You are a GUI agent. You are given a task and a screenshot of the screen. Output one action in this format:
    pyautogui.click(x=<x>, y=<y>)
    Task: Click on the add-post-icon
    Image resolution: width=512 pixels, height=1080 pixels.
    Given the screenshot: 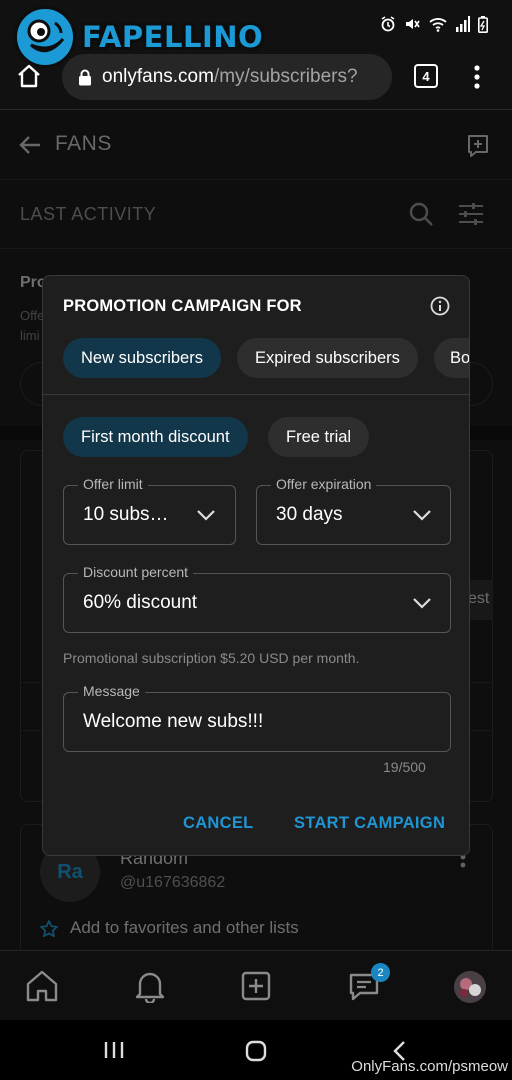 What is the action you would take?
    pyautogui.click(x=256, y=986)
    